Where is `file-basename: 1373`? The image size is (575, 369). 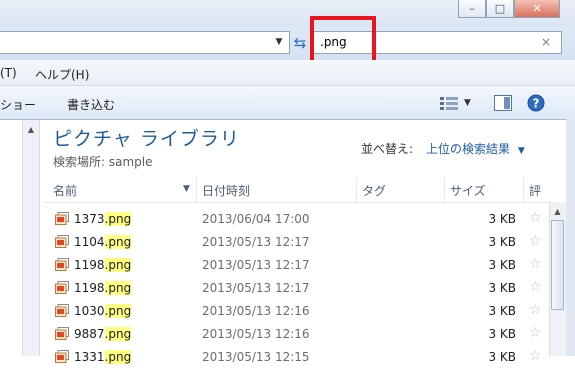
file-basename: 1373 is located at coordinates (89, 219).